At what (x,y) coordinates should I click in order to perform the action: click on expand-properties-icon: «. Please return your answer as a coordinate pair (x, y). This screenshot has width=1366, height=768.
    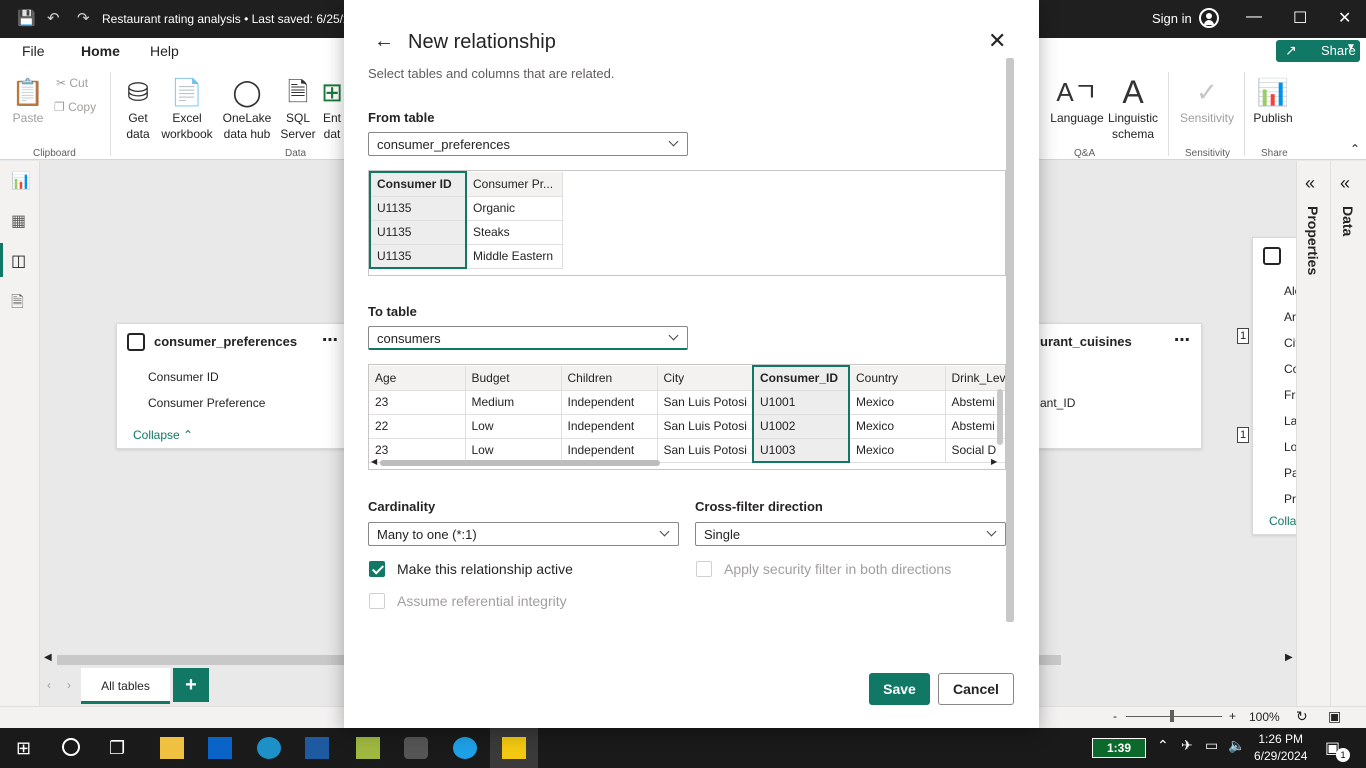
    Looking at the image, I should click on (1310, 183).